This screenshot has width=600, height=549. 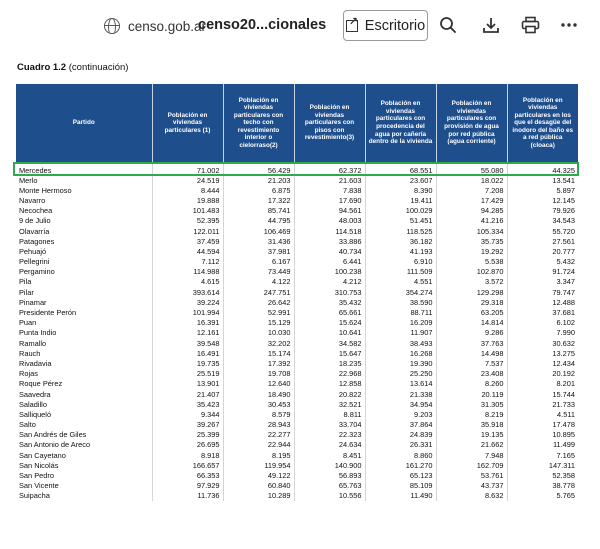 I want to click on cell-partido: Ramallo, so click(x=33, y=343).